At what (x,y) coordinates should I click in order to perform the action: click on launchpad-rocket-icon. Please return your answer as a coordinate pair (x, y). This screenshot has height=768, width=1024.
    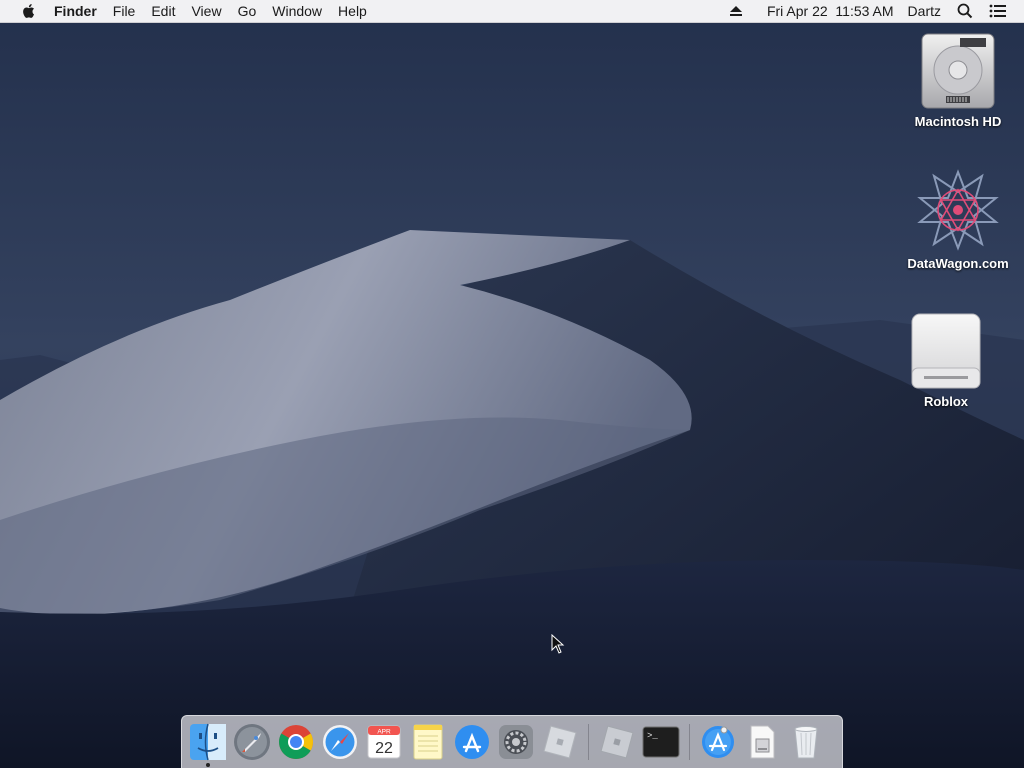
    Looking at the image, I should click on (252, 742).